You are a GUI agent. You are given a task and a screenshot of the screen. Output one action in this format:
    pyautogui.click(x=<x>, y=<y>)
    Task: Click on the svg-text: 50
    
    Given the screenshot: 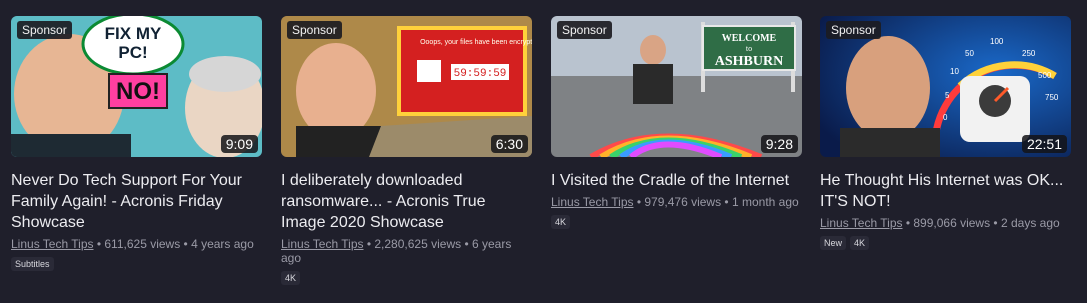 What is the action you would take?
    pyautogui.click(x=969, y=53)
    